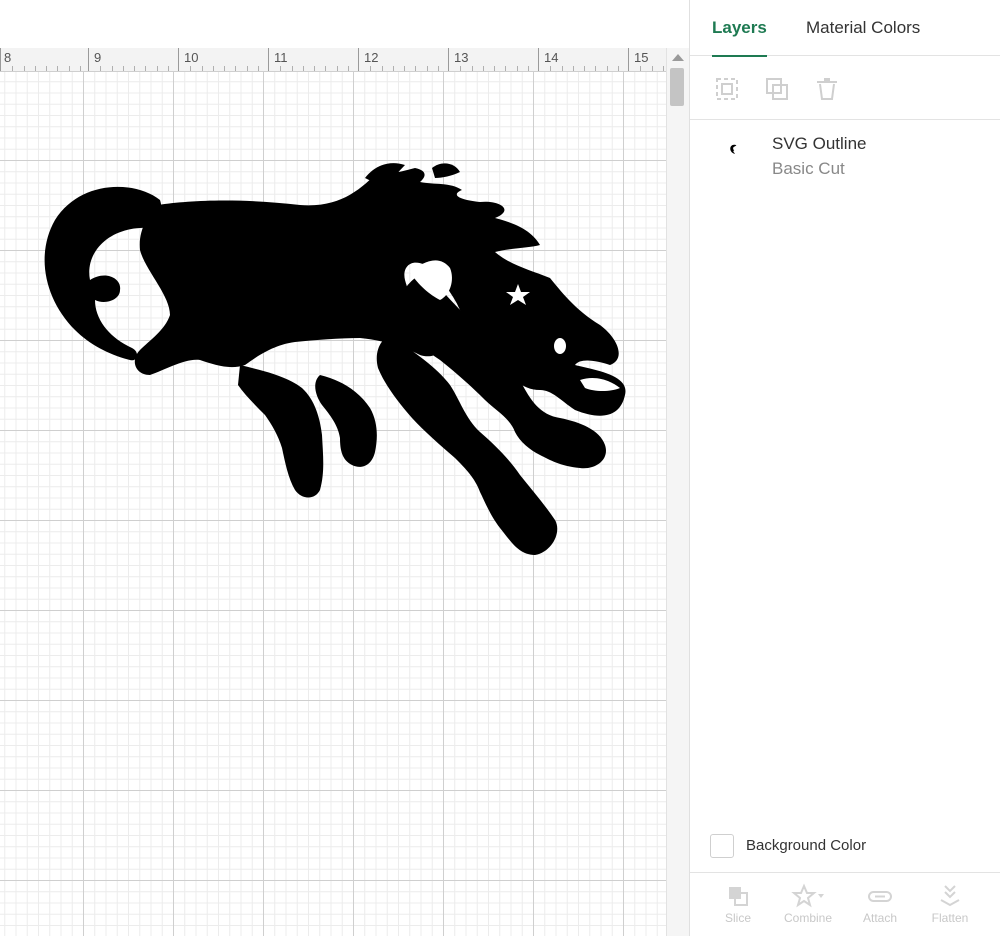 This screenshot has height=936, width=1000. What do you see at coordinates (819, 143) in the screenshot?
I see `layer-name: SVG Outline` at bounding box center [819, 143].